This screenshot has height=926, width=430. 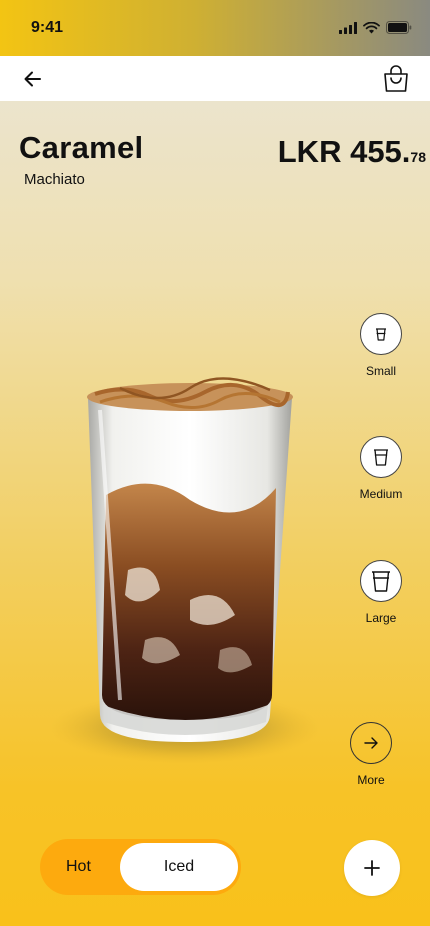 I want to click on size-medium-button, so click(x=381, y=457).